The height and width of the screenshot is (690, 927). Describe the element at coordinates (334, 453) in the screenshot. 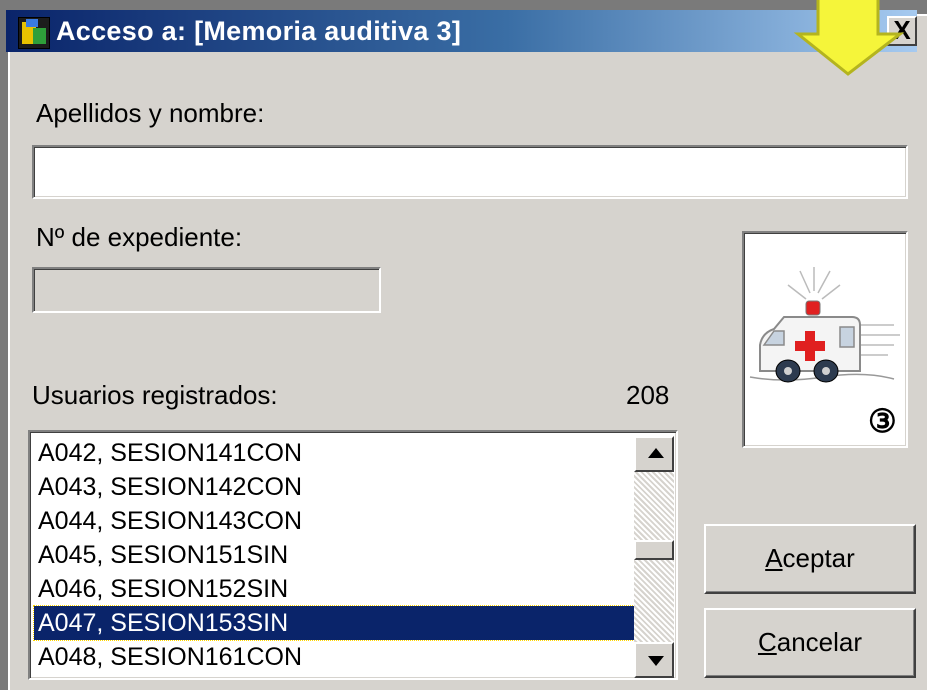

I see `list-item: A042, SESION141CON` at that location.